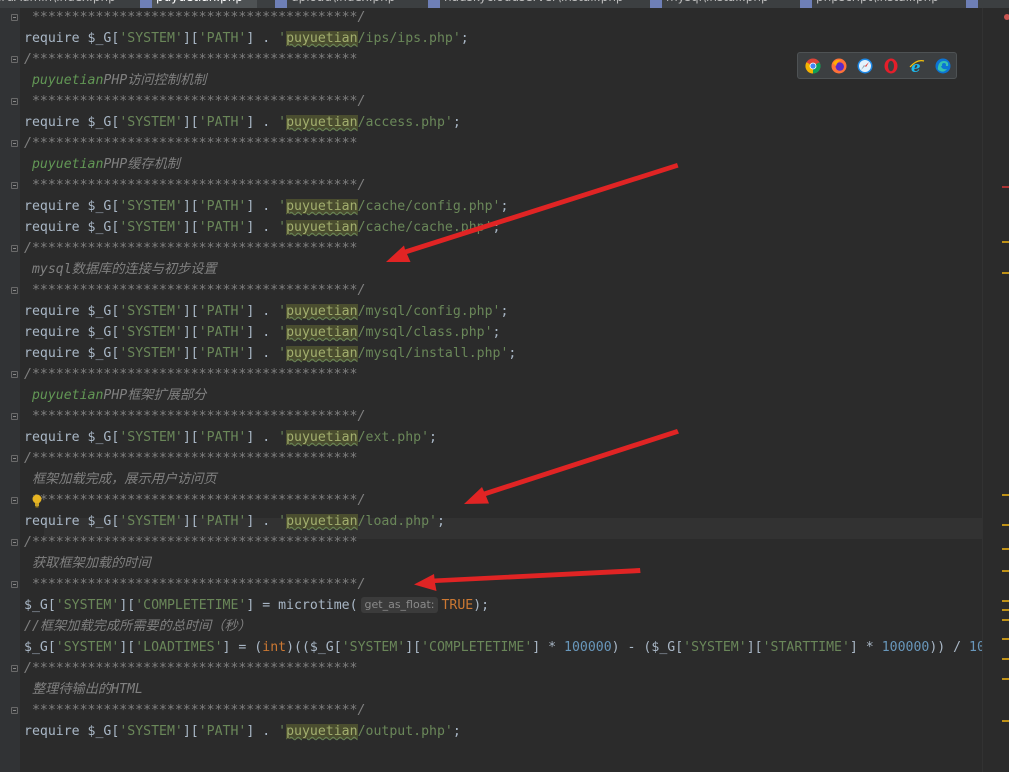 Image resolution: width=1009 pixels, height=772 pixels. Describe the element at coordinates (839, 66) in the screenshot. I see `firefox-icon` at that location.